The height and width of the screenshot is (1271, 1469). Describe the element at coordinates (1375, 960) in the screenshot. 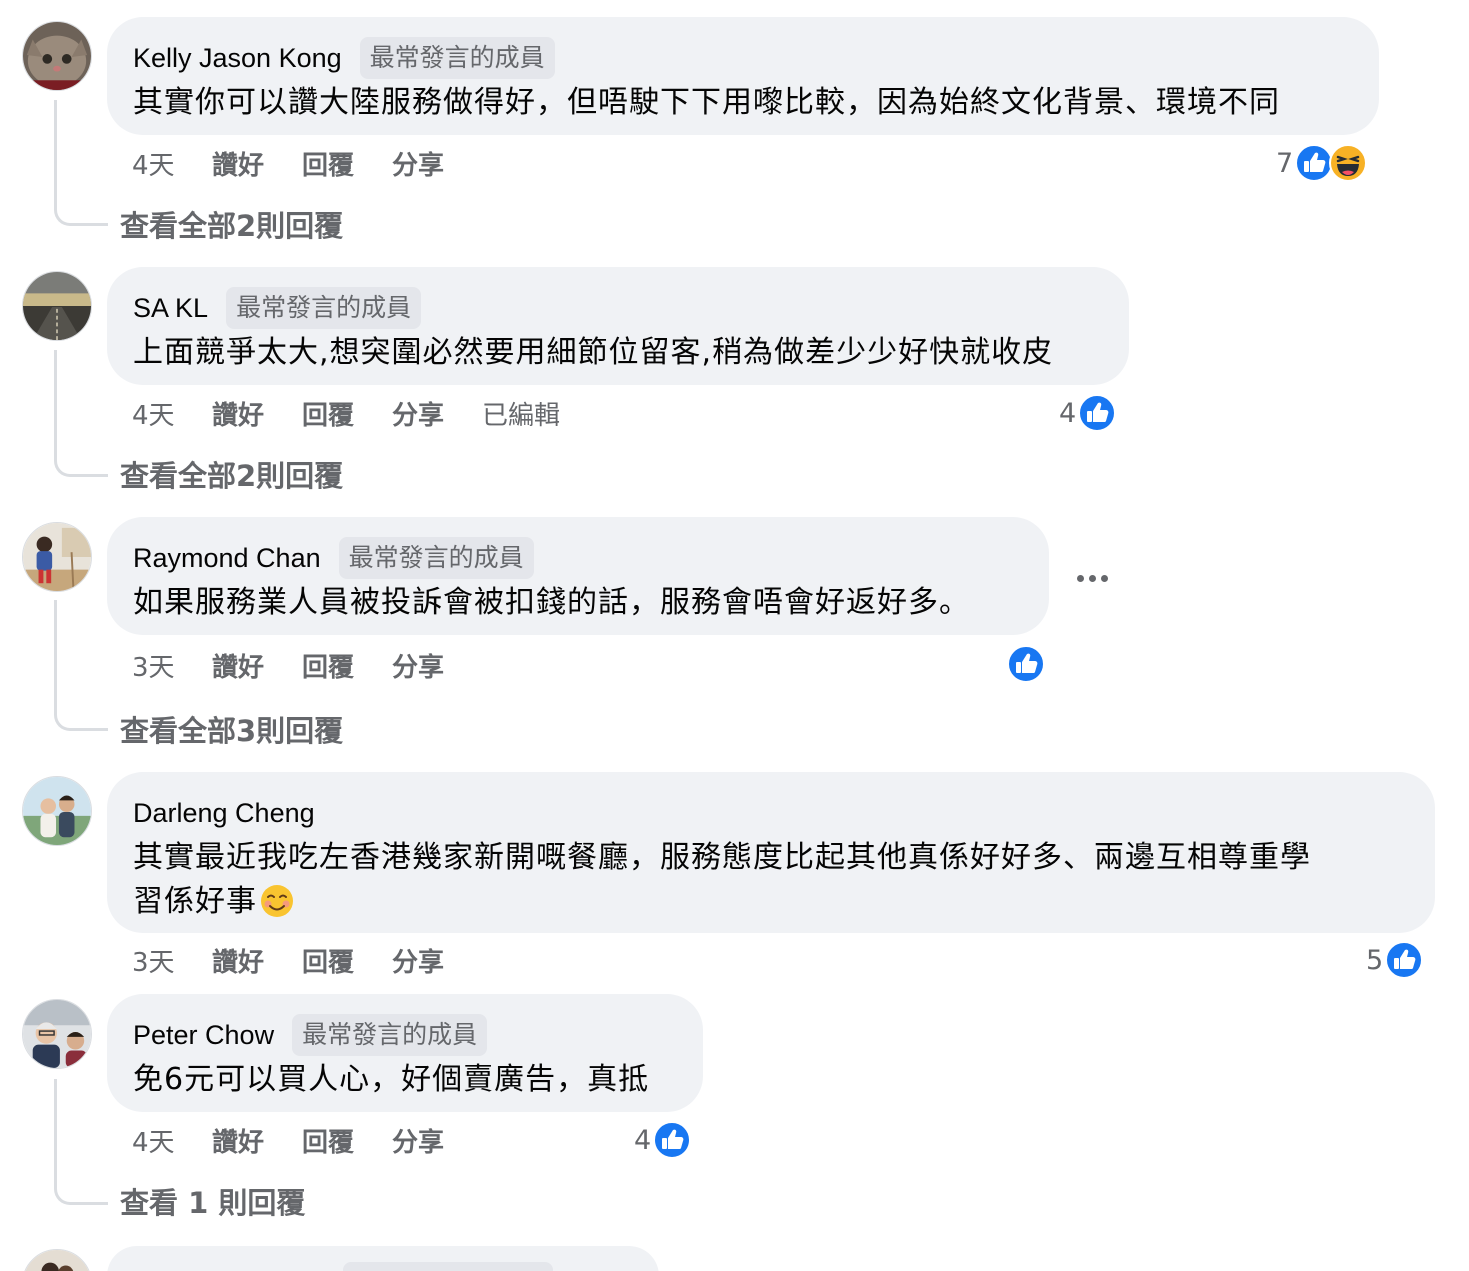

I see `reaction-count: 5` at that location.